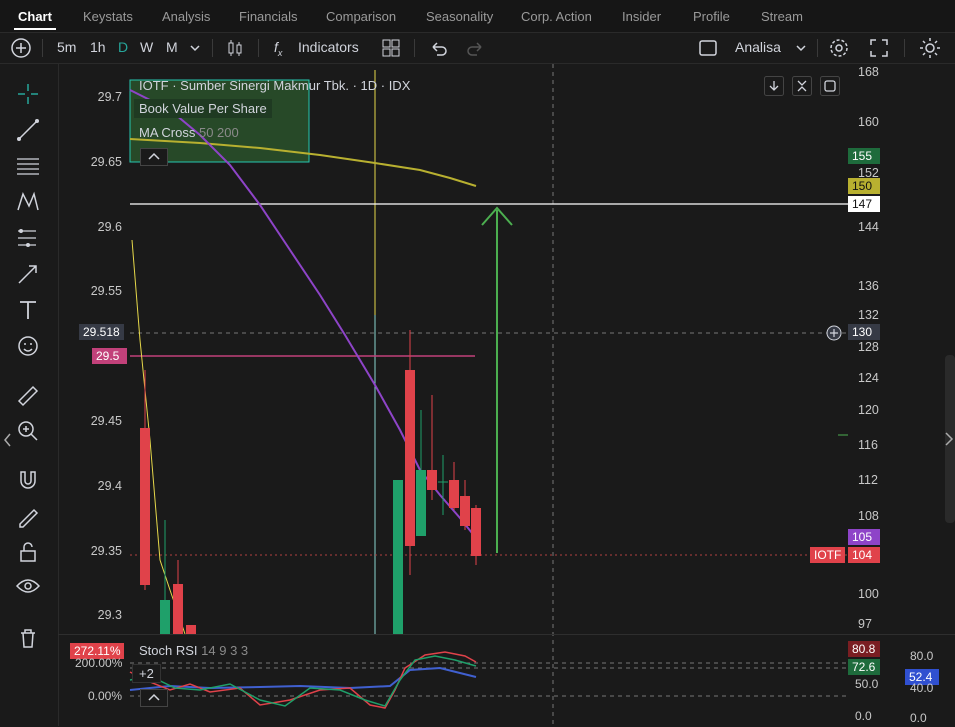  I want to click on stoch-rsi-name: Stoch RSI, so click(168, 650).